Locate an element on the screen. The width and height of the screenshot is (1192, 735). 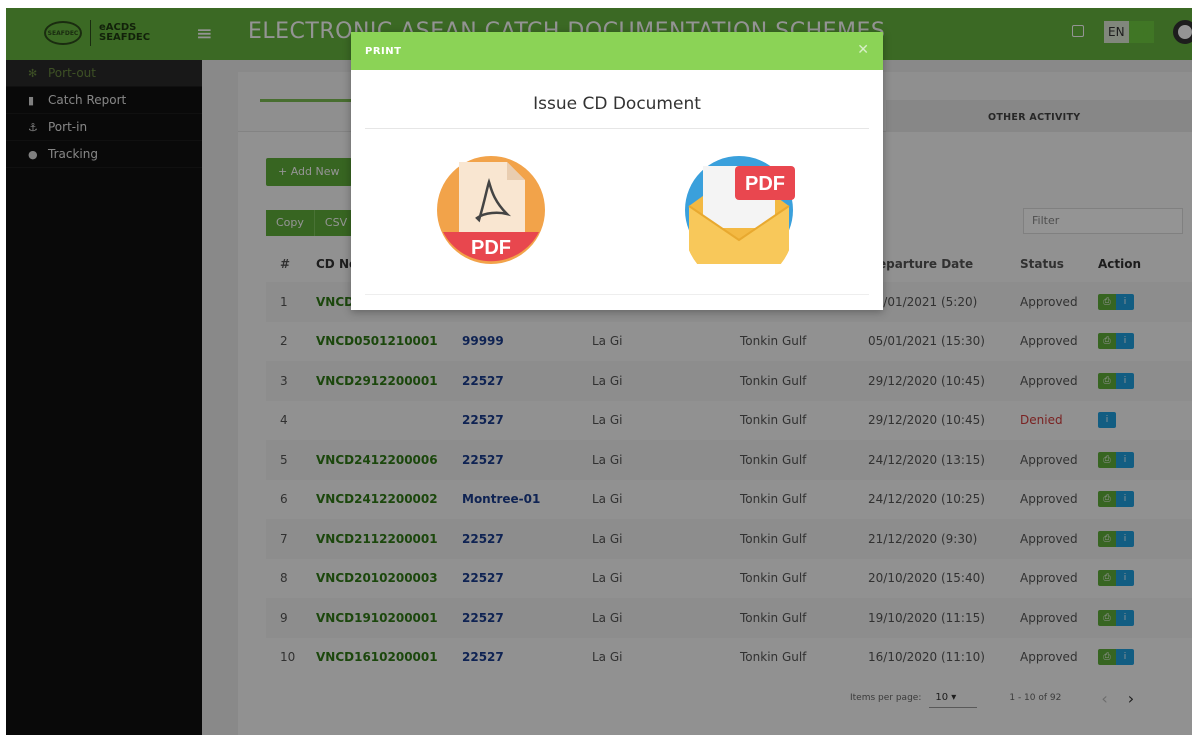
pdf-icon-text: PDF is located at coordinates (491, 248).